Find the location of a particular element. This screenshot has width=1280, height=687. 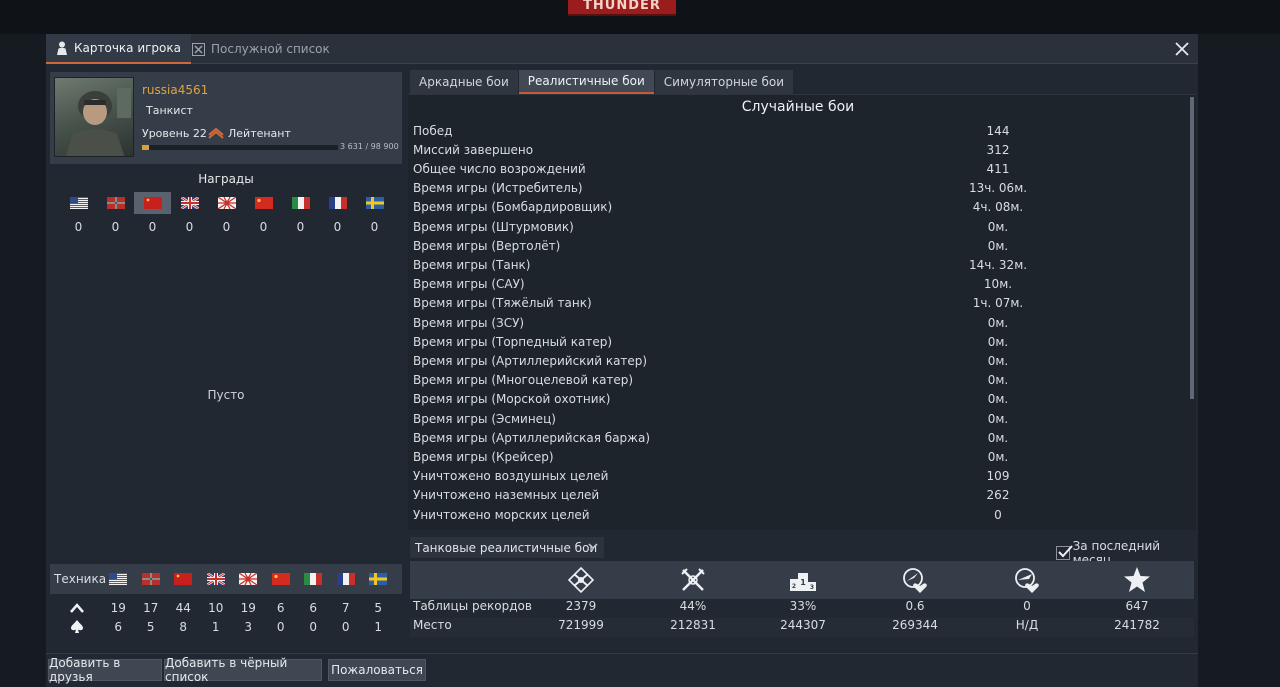

japan-flag-icon is located at coordinates (248, 579).